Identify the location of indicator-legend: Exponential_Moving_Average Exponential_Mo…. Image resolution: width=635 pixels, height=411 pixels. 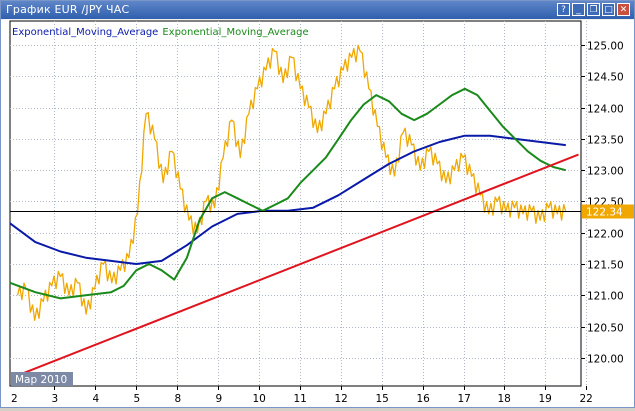
(162, 32).